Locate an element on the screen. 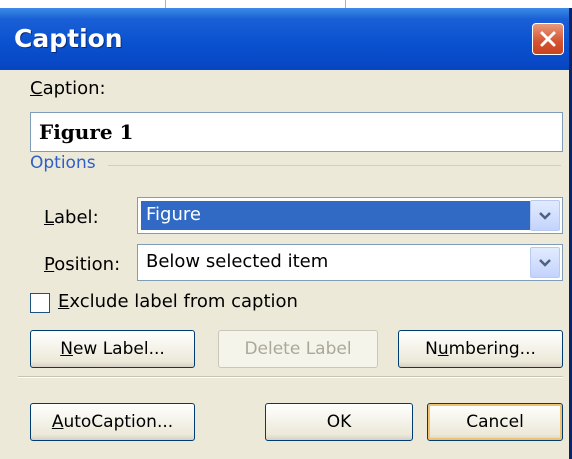  close-button is located at coordinates (548, 39).